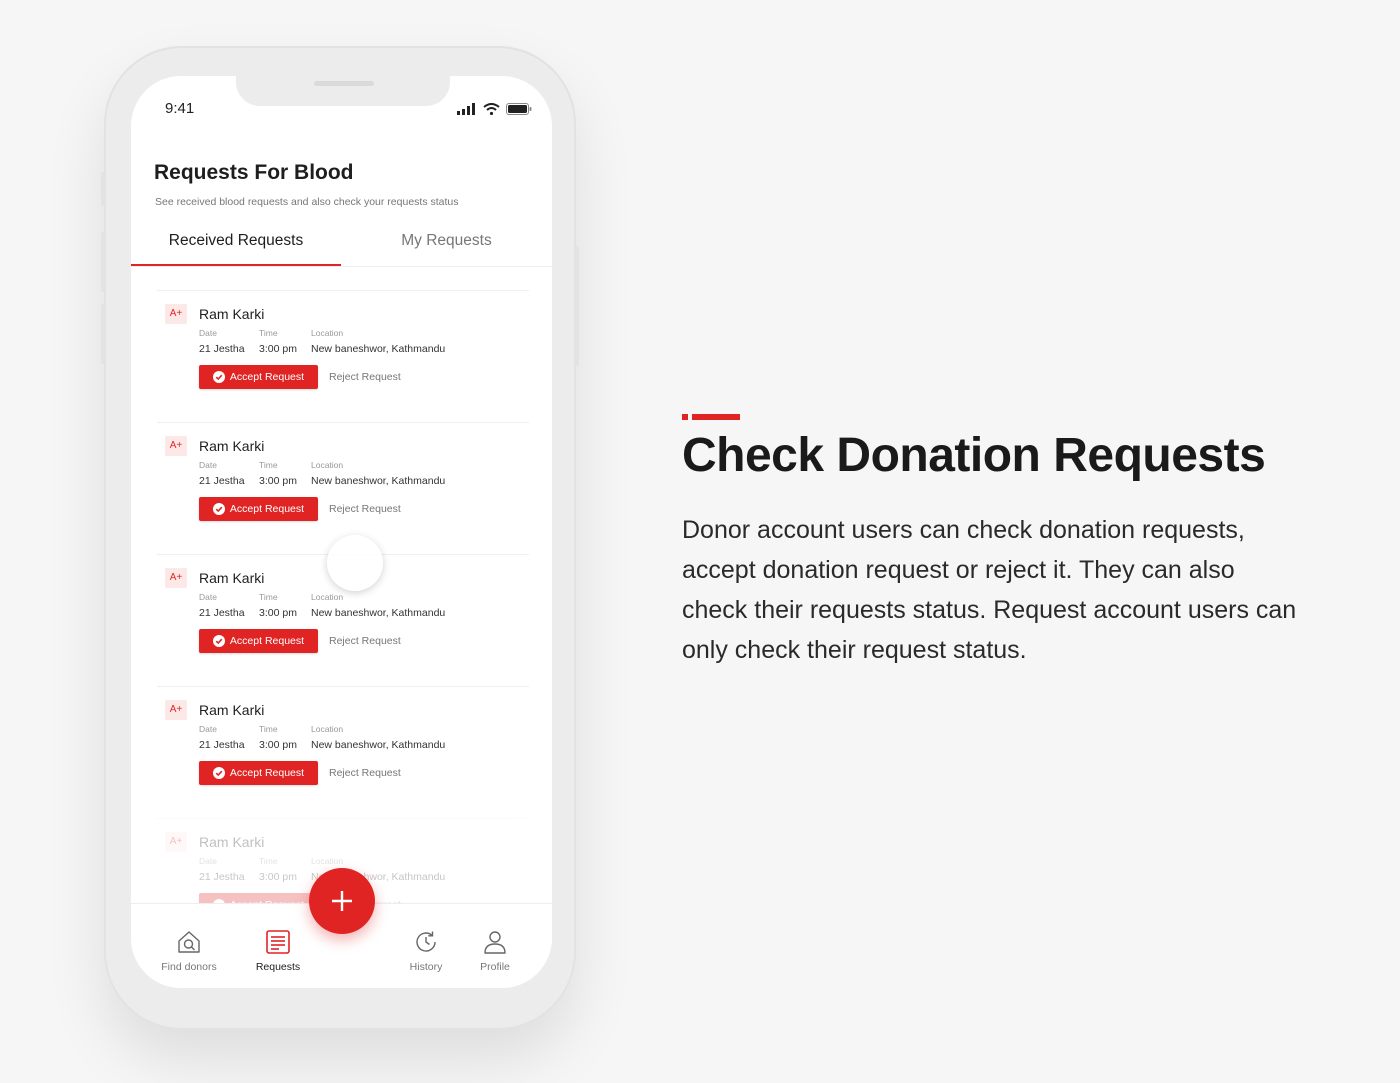 This screenshot has width=1400, height=1083. What do you see at coordinates (466, 109) in the screenshot?
I see `signal-icon` at bounding box center [466, 109].